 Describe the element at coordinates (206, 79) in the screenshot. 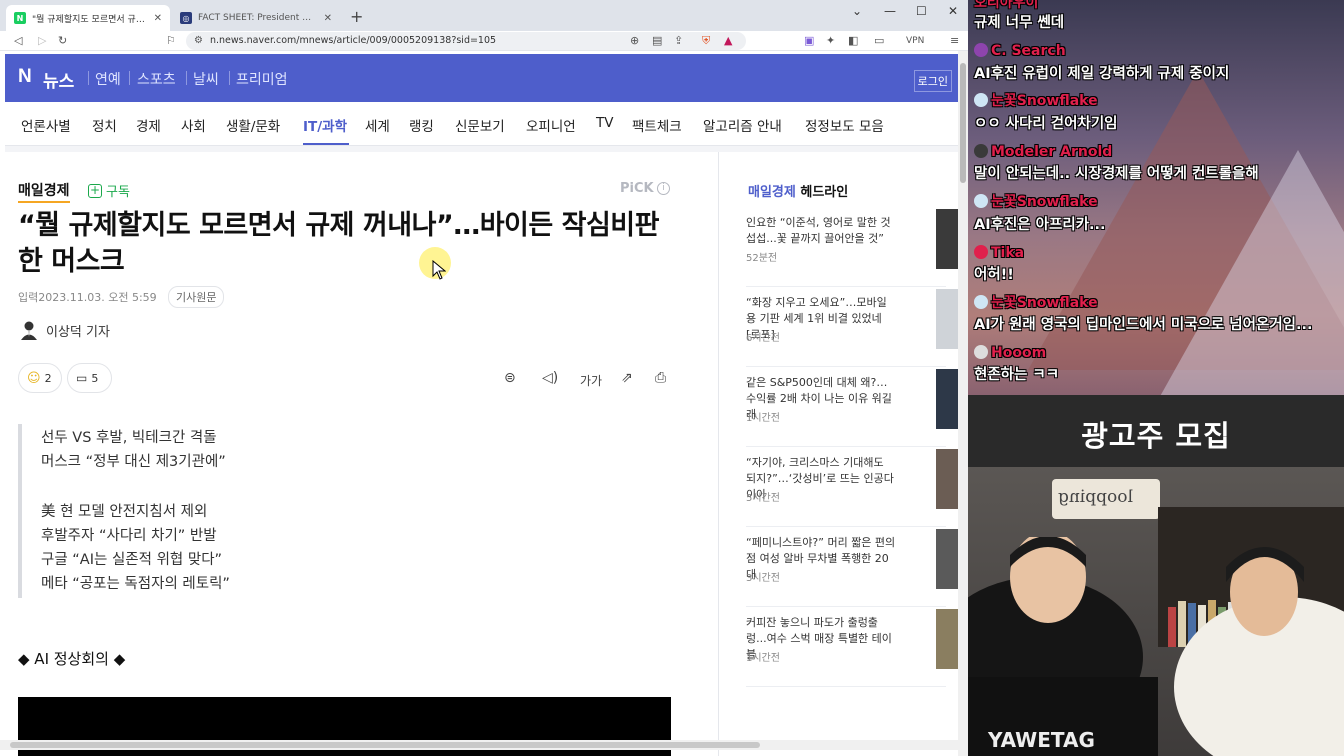

I see `nav-weather: 날씨` at that location.